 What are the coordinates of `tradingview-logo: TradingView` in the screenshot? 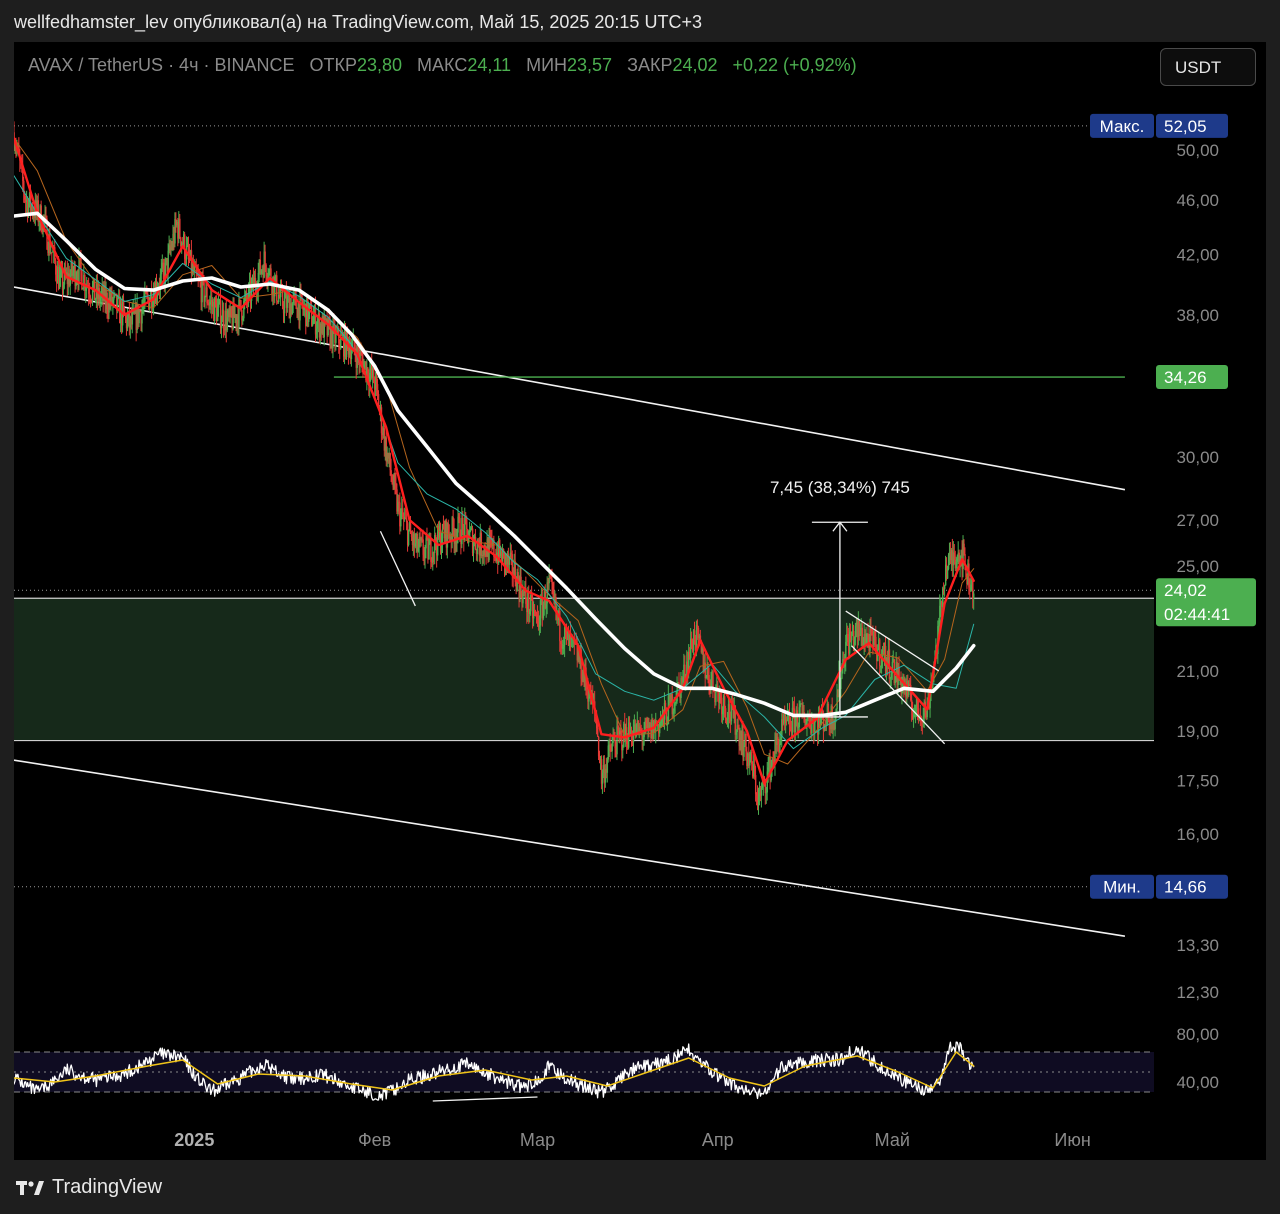 It's located at (89, 1187).